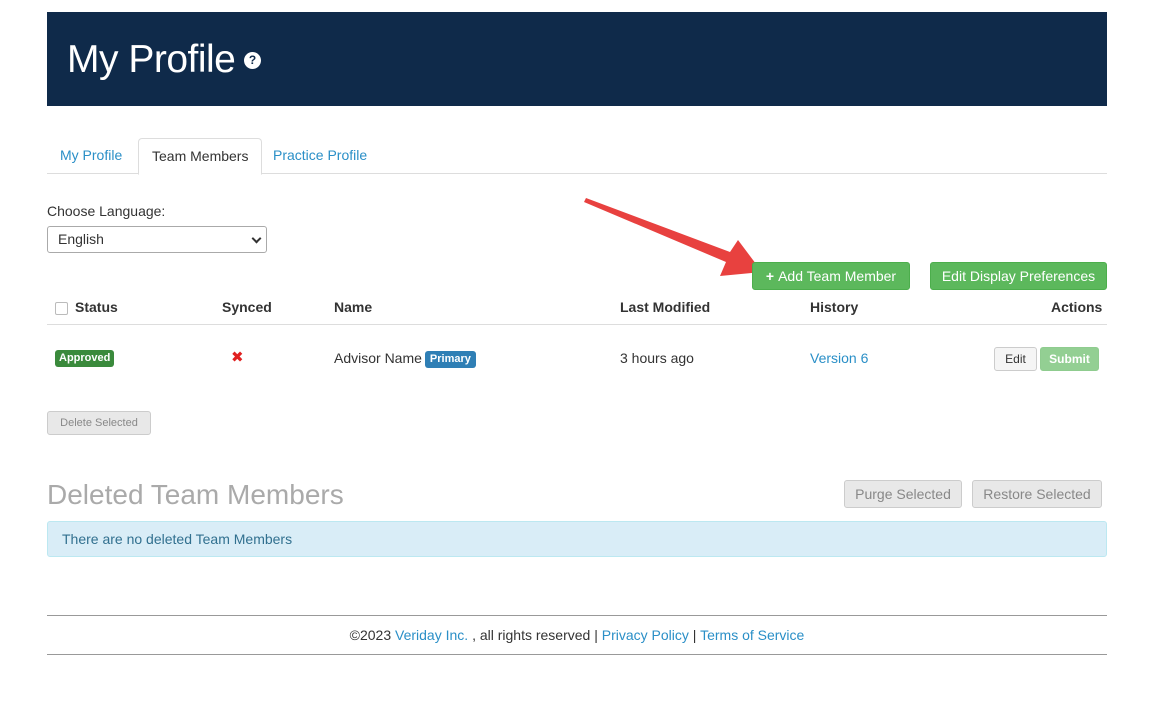 This screenshot has height=719, width=1163. What do you see at coordinates (157, 239) in the screenshot?
I see `language-select: English` at bounding box center [157, 239].